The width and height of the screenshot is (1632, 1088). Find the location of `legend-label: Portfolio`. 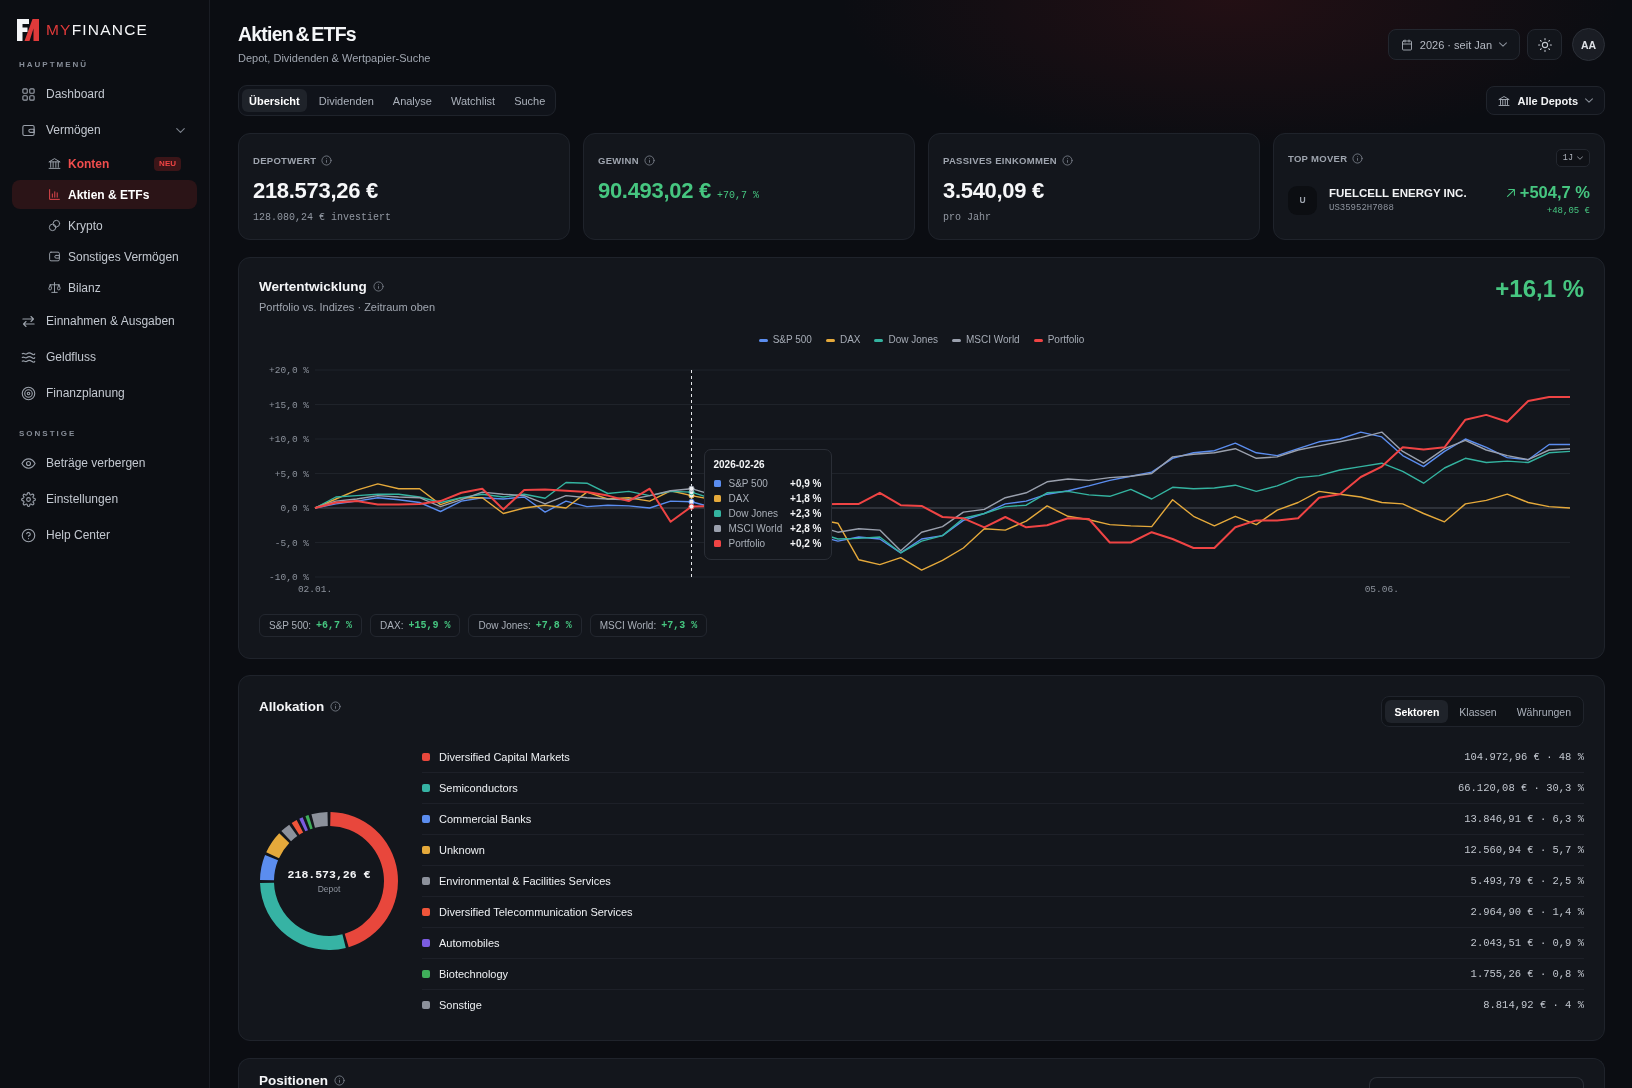

legend-label: Portfolio is located at coordinates (1066, 340).